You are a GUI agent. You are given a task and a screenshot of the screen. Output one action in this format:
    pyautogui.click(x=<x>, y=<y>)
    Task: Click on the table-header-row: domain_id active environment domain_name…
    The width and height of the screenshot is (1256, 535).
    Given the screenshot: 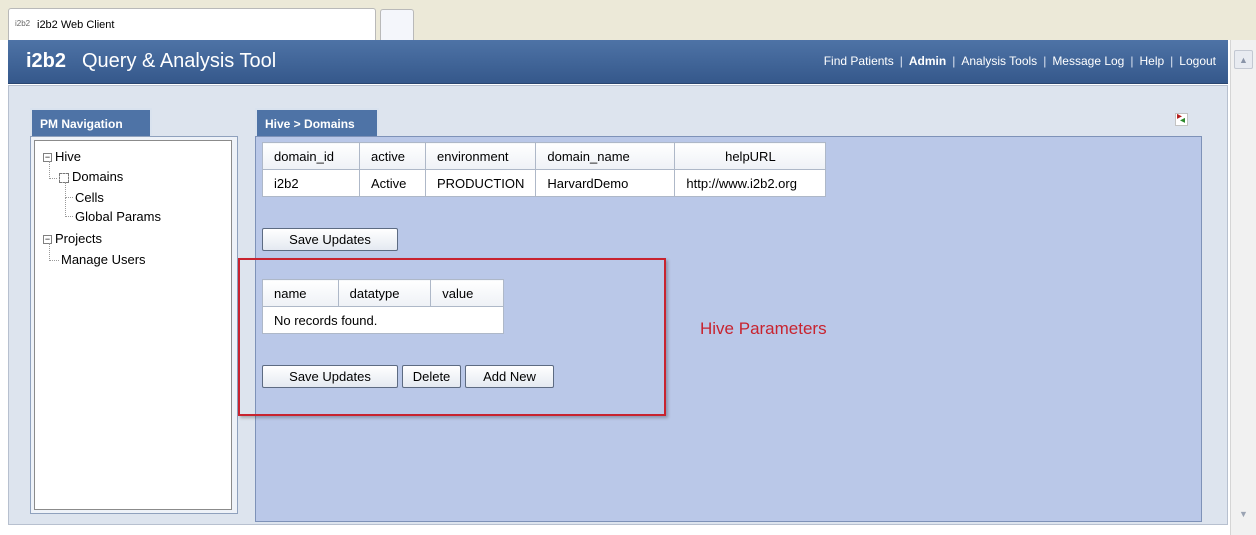 What is the action you would take?
    pyautogui.click(x=544, y=156)
    